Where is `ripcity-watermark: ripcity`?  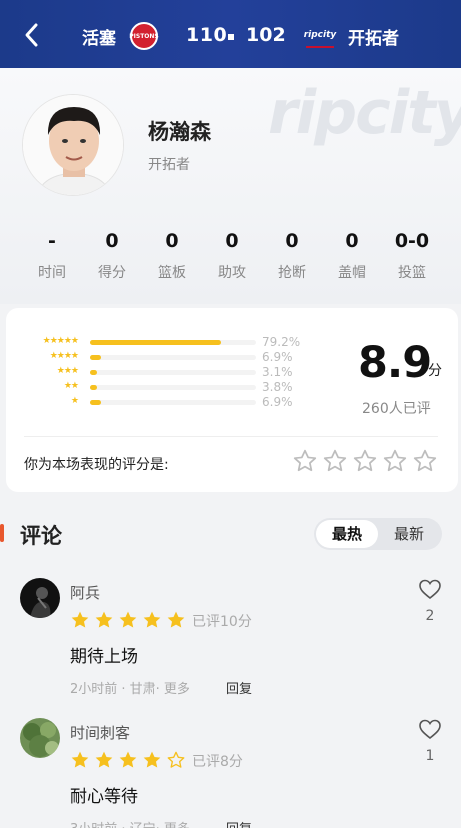
ripcity-watermark: ripcity is located at coordinates (364, 113).